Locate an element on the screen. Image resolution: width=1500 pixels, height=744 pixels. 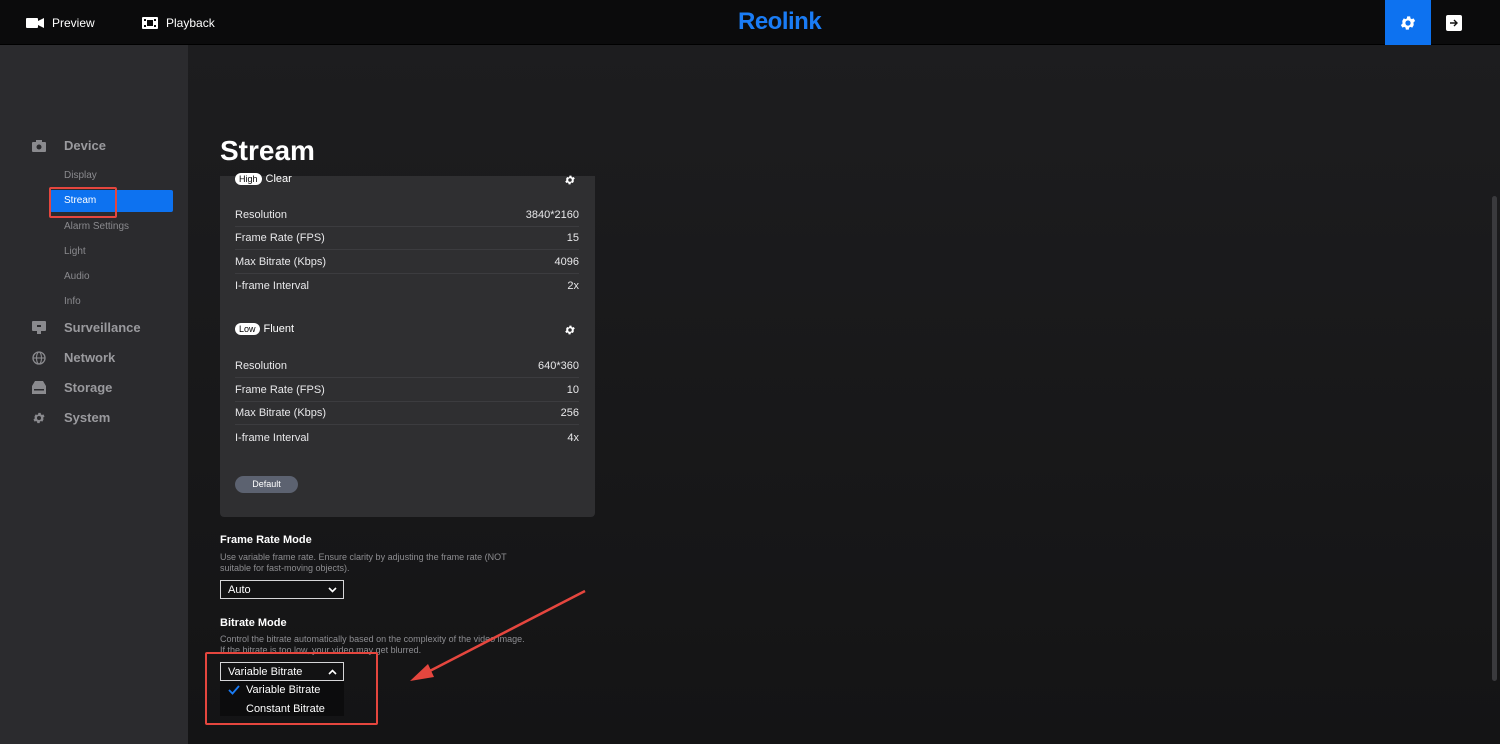
reolink-logo: Reolink is located at coordinates (780, 21).